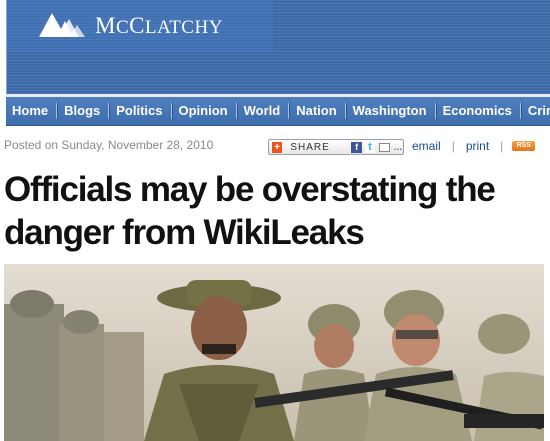 The image size is (550, 441). Describe the element at coordinates (370, 147) in the screenshot. I see `twitter-icon: t` at that location.